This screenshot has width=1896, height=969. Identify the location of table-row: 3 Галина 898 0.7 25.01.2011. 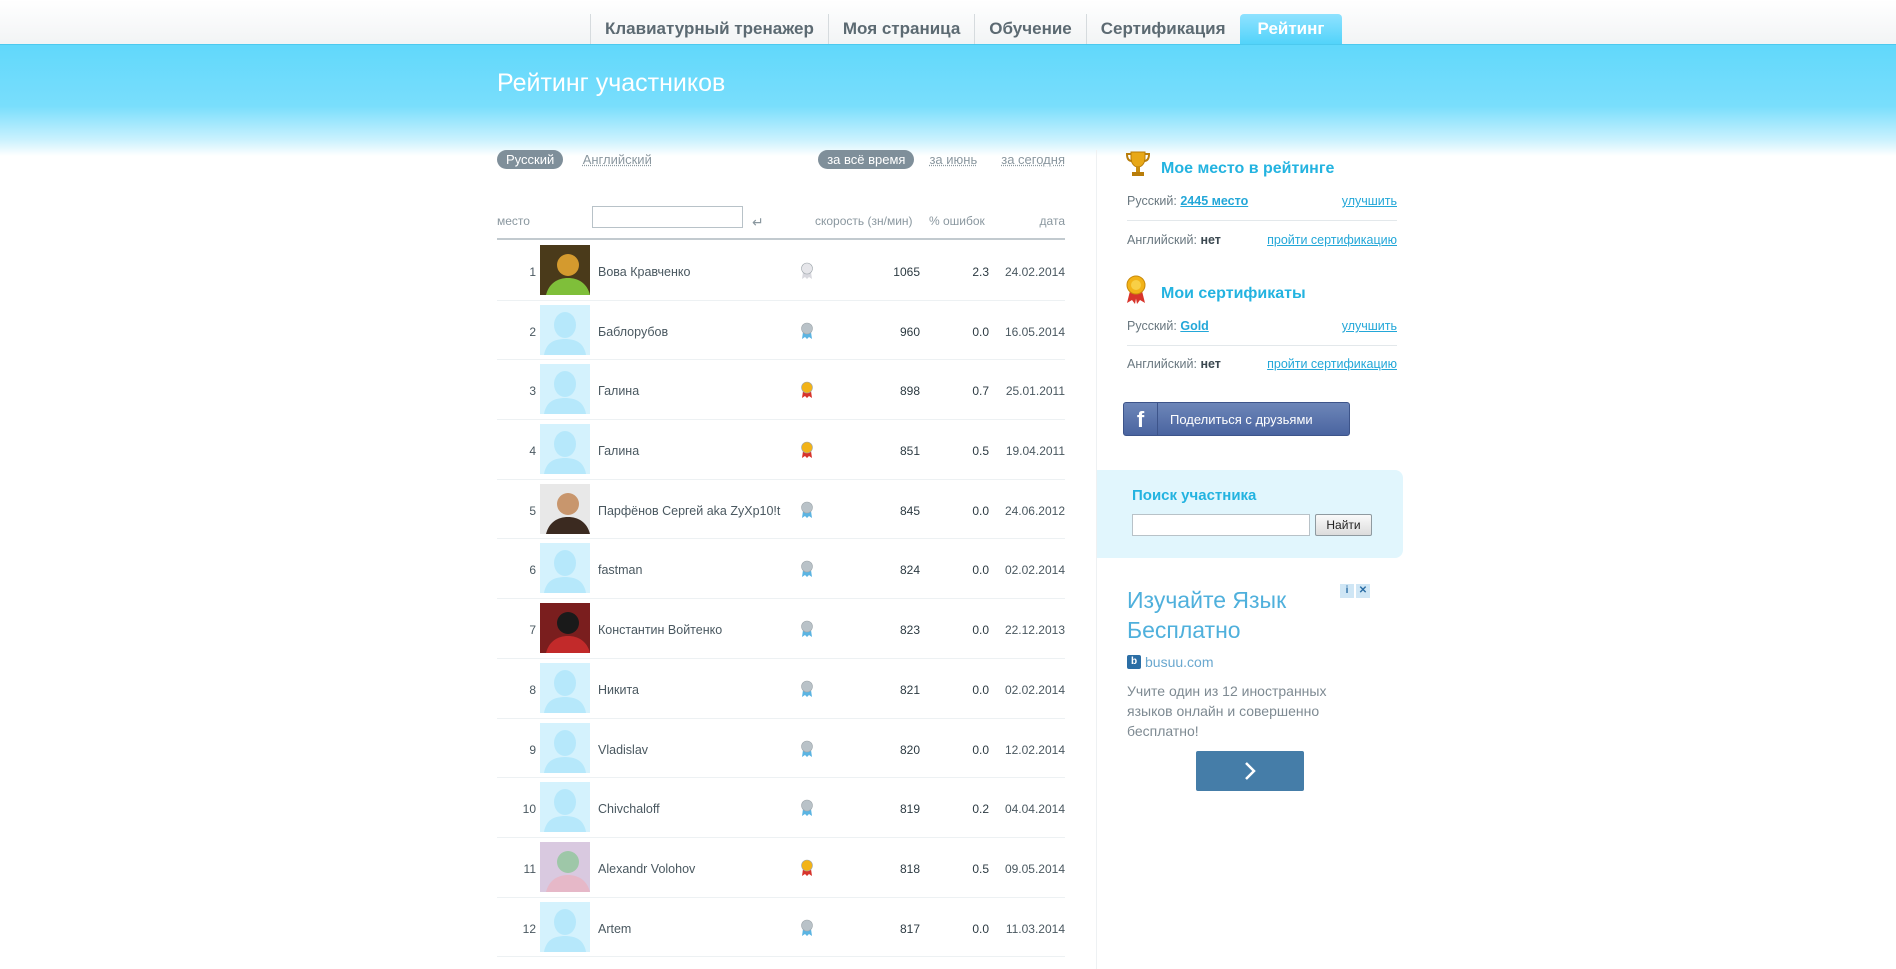
(781, 390).